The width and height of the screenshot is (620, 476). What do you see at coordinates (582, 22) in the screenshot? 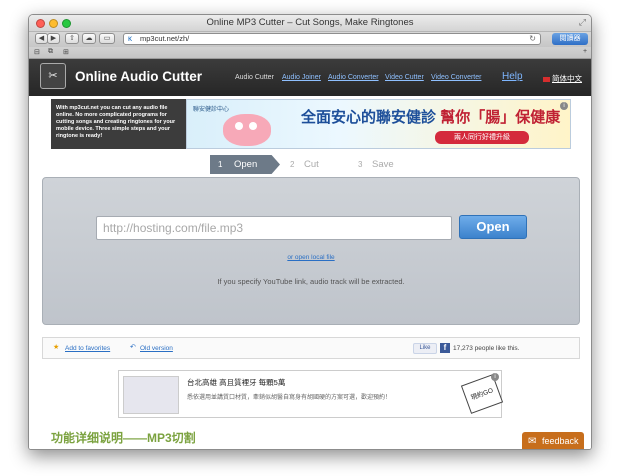
I see `fullscreen-icon: ⤢` at bounding box center [582, 22].